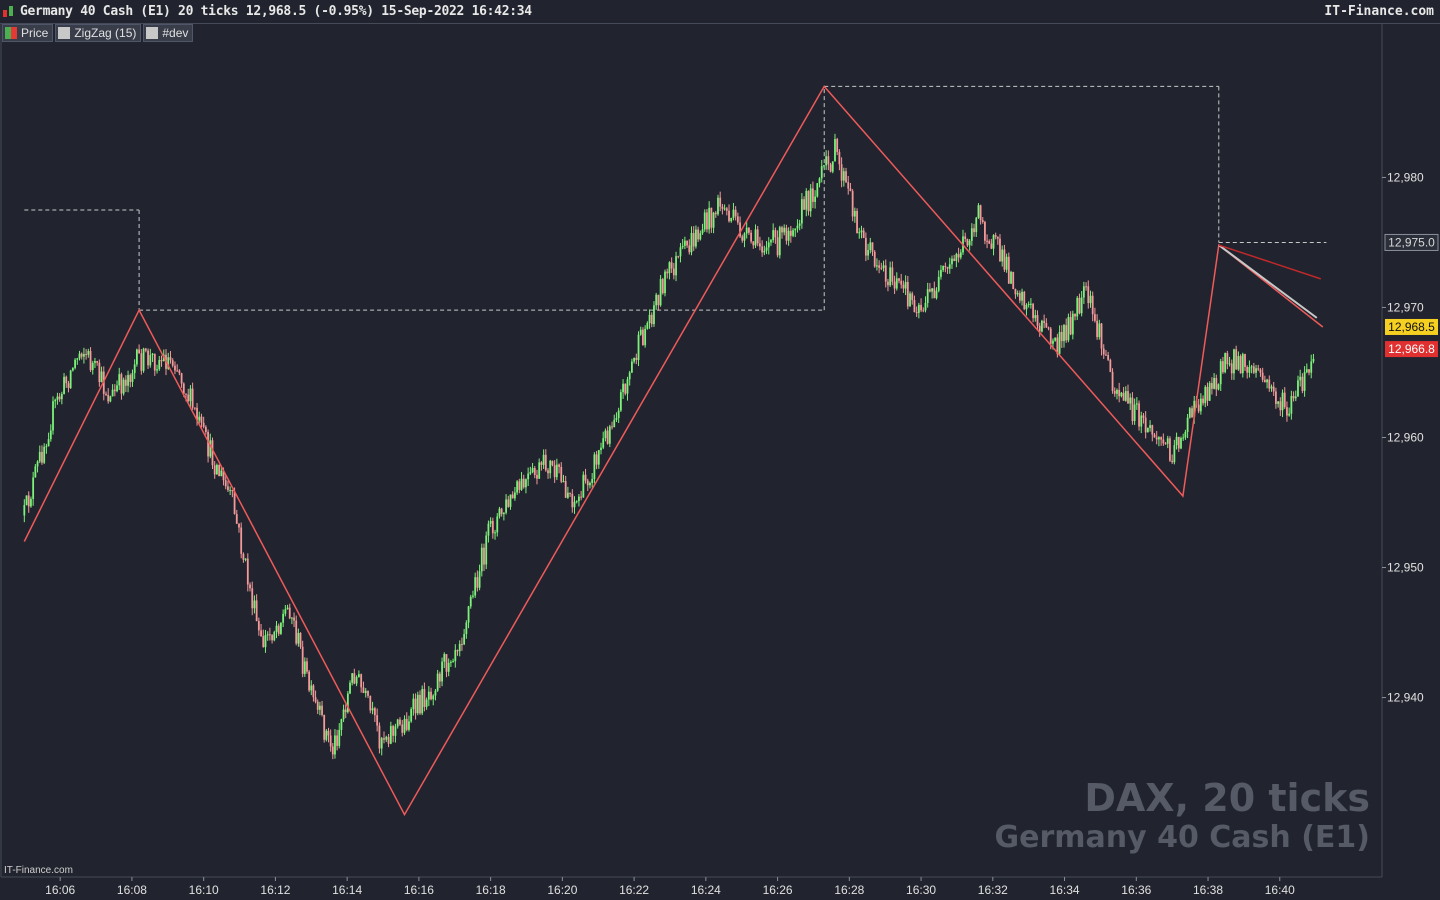 This screenshot has width=1440, height=900. Describe the element at coordinates (204, 890) in the screenshot. I see `x-tick-label: 16:10` at that location.